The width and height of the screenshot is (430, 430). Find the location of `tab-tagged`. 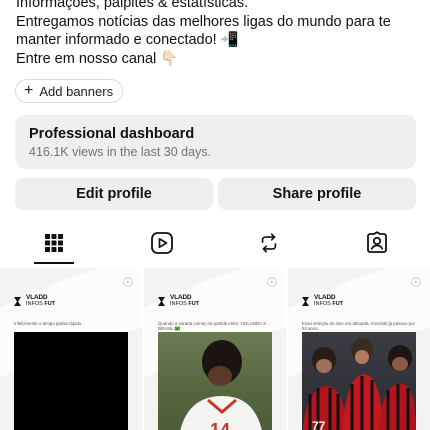

tab-tagged is located at coordinates (376, 245).